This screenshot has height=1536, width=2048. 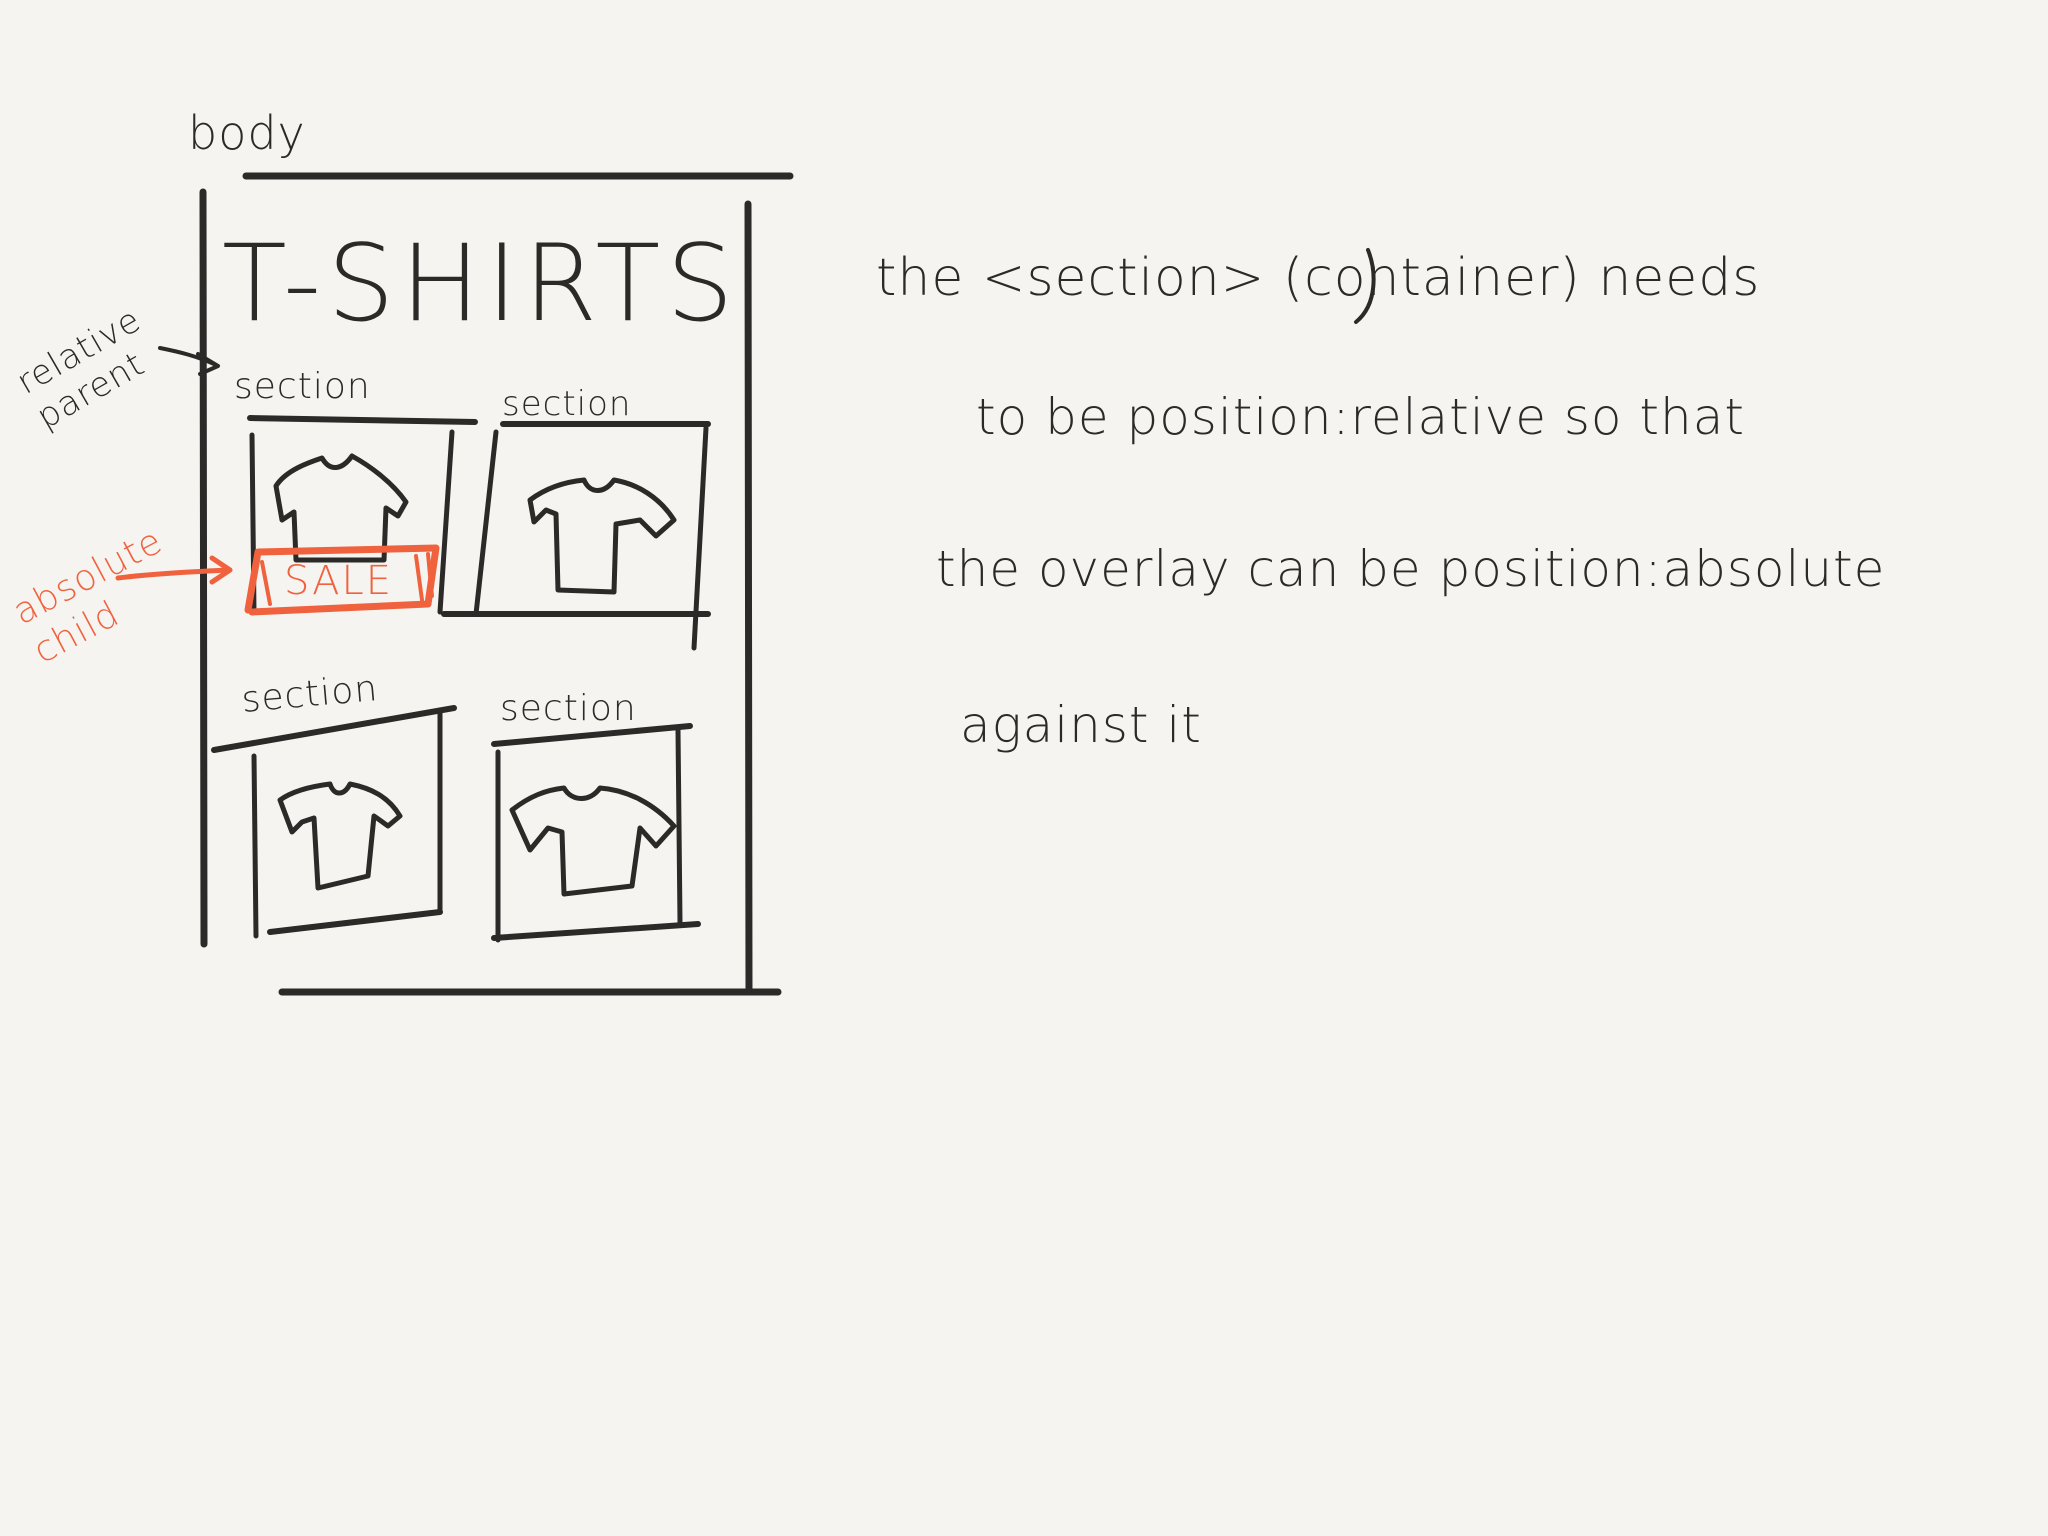 What do you see at coordinates (1081, 725) in the screenshot?
I see `note-line-4: against it` at bounding box center [1081, 725].